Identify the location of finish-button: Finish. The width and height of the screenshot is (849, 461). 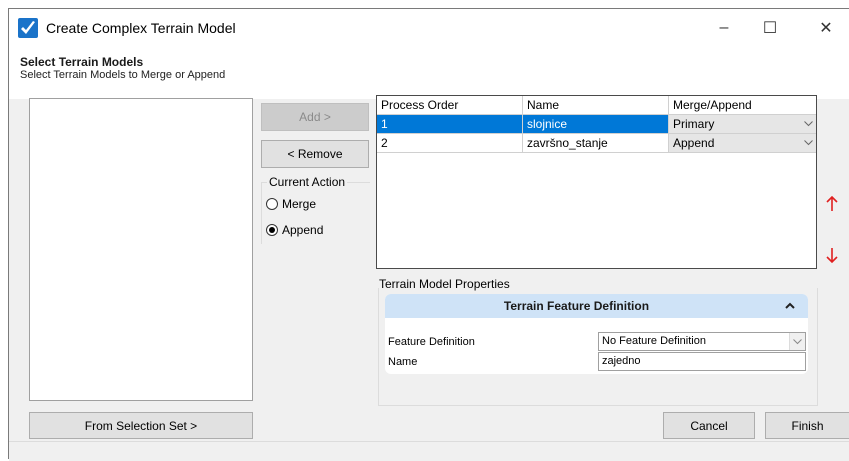
(807, 425).